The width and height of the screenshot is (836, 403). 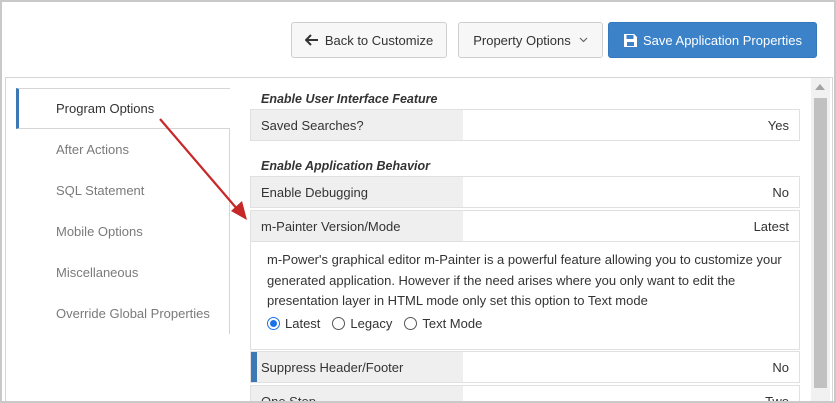 I want to click on sidebar-item-miscellaneous: Miscellaneous, so click(x=123, y=272).